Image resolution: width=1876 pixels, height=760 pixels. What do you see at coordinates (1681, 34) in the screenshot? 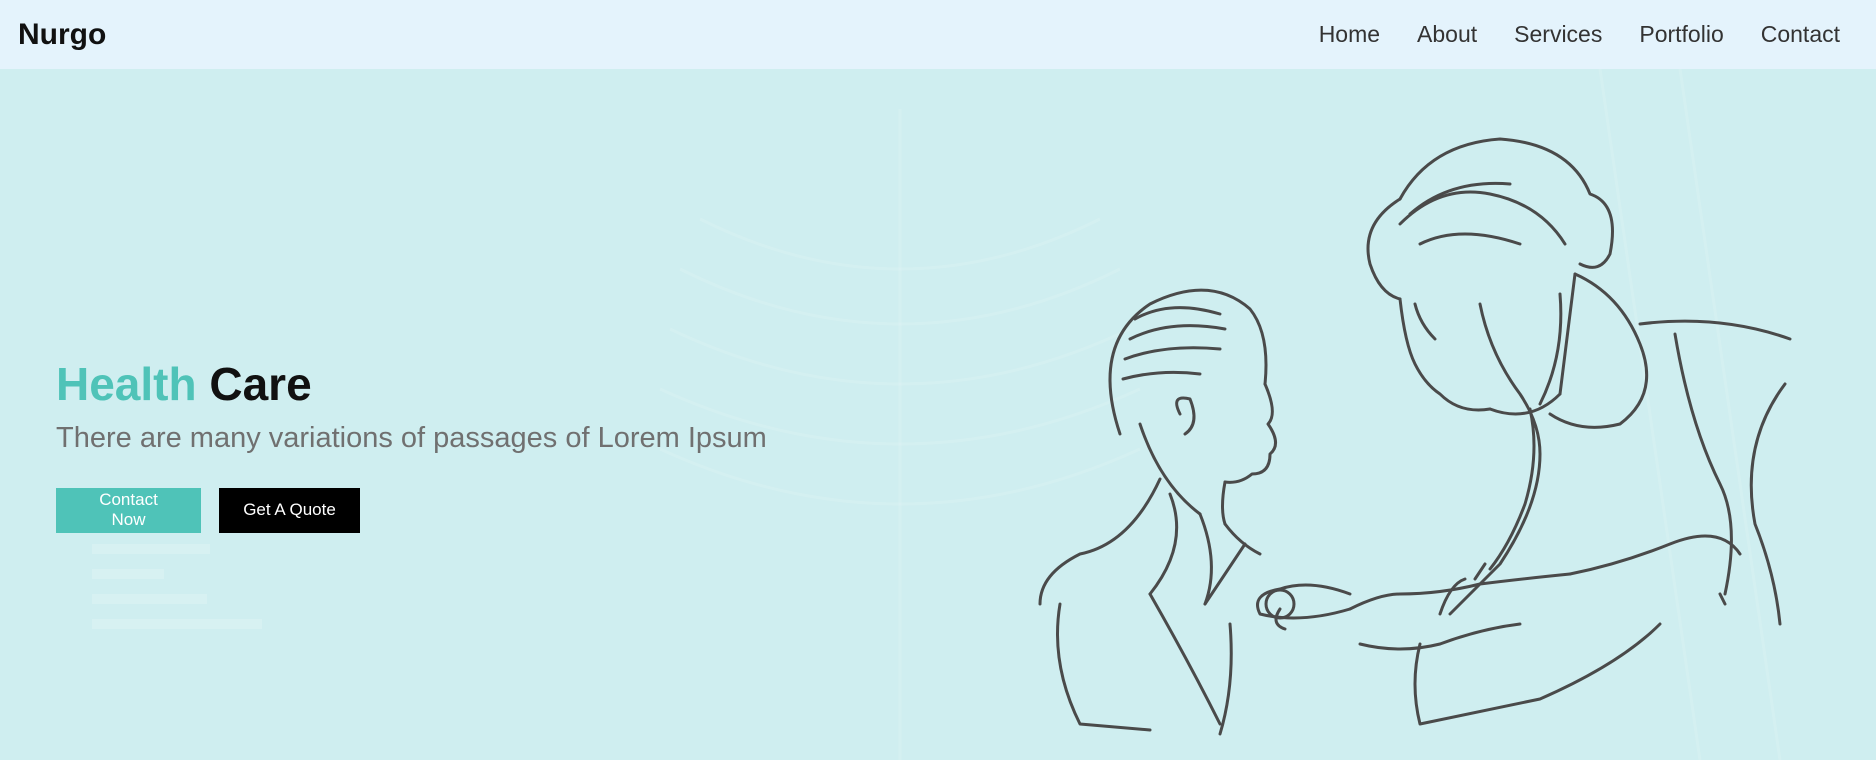
I see `nav-link-portfolio: Portfolio` at bounding box center [1681, 34].